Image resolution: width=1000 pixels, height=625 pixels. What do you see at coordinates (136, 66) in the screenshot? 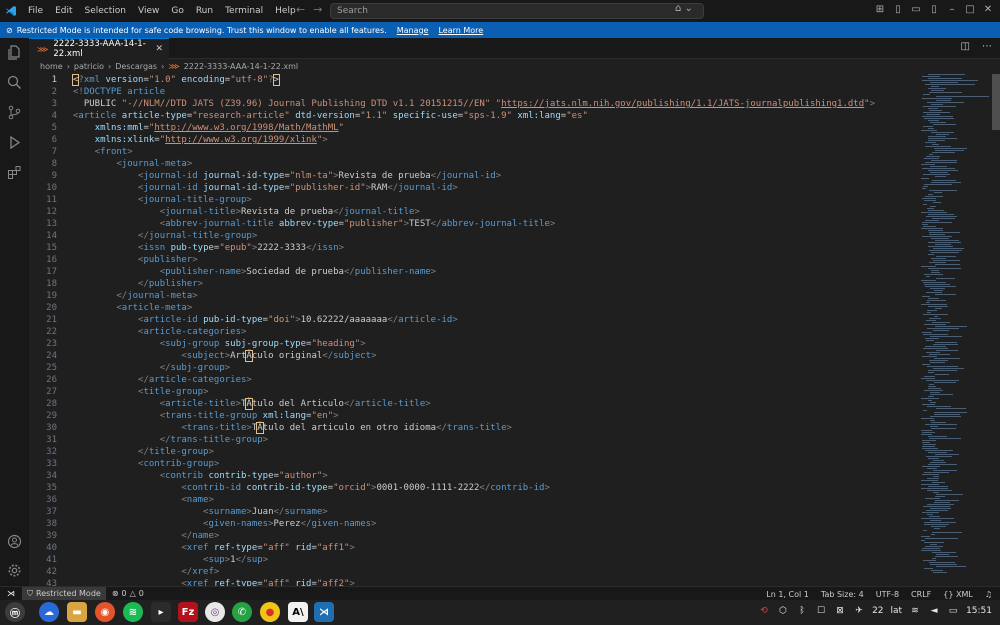
I see `breadcrumb-descargas: Descargas` at bounding box center [136, 66].